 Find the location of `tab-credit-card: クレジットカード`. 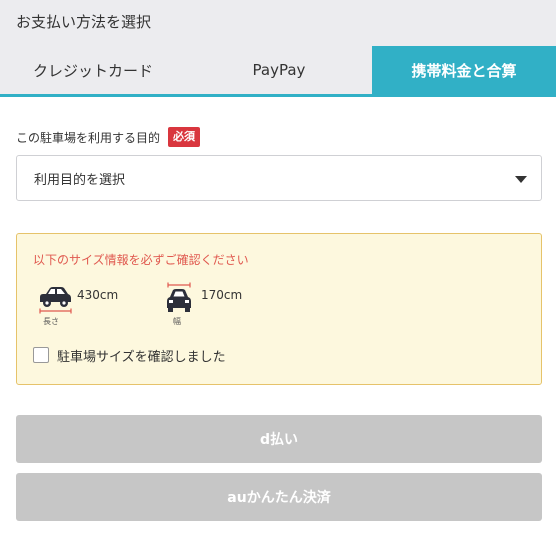

tab-credit-card: クレジットカード is located at coordinates (93, 70).